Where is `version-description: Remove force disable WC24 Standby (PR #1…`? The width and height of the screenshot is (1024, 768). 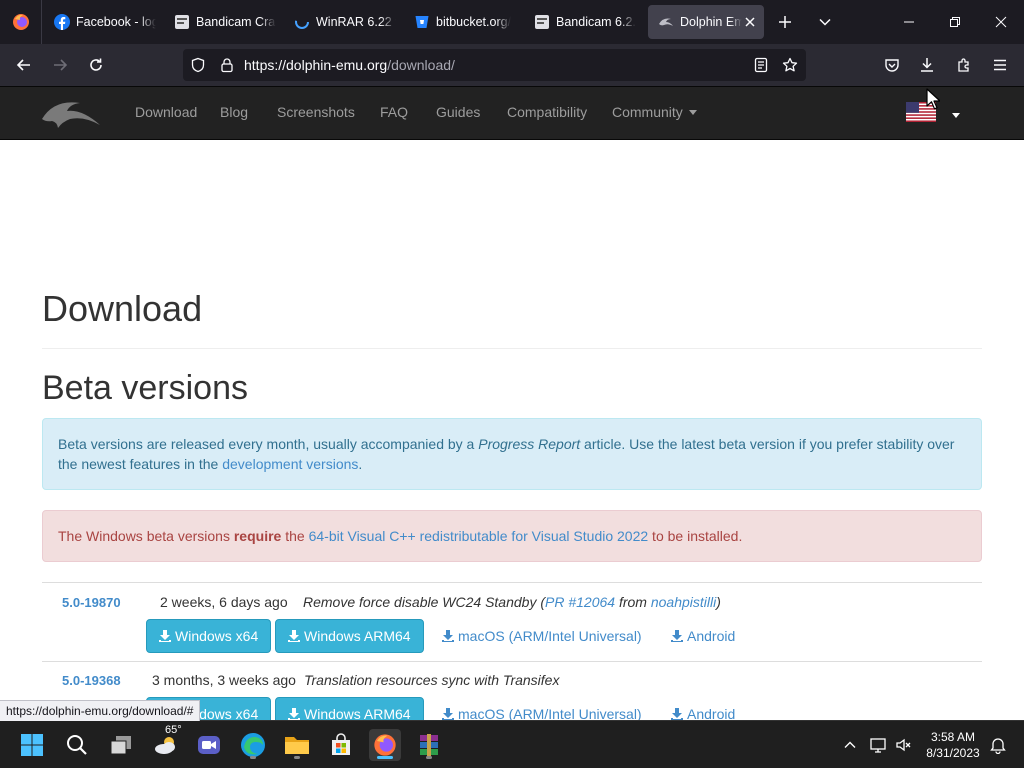 version-description: Remove force disable WC24 Standby (PR #1… is located at coordinates (512, 602).